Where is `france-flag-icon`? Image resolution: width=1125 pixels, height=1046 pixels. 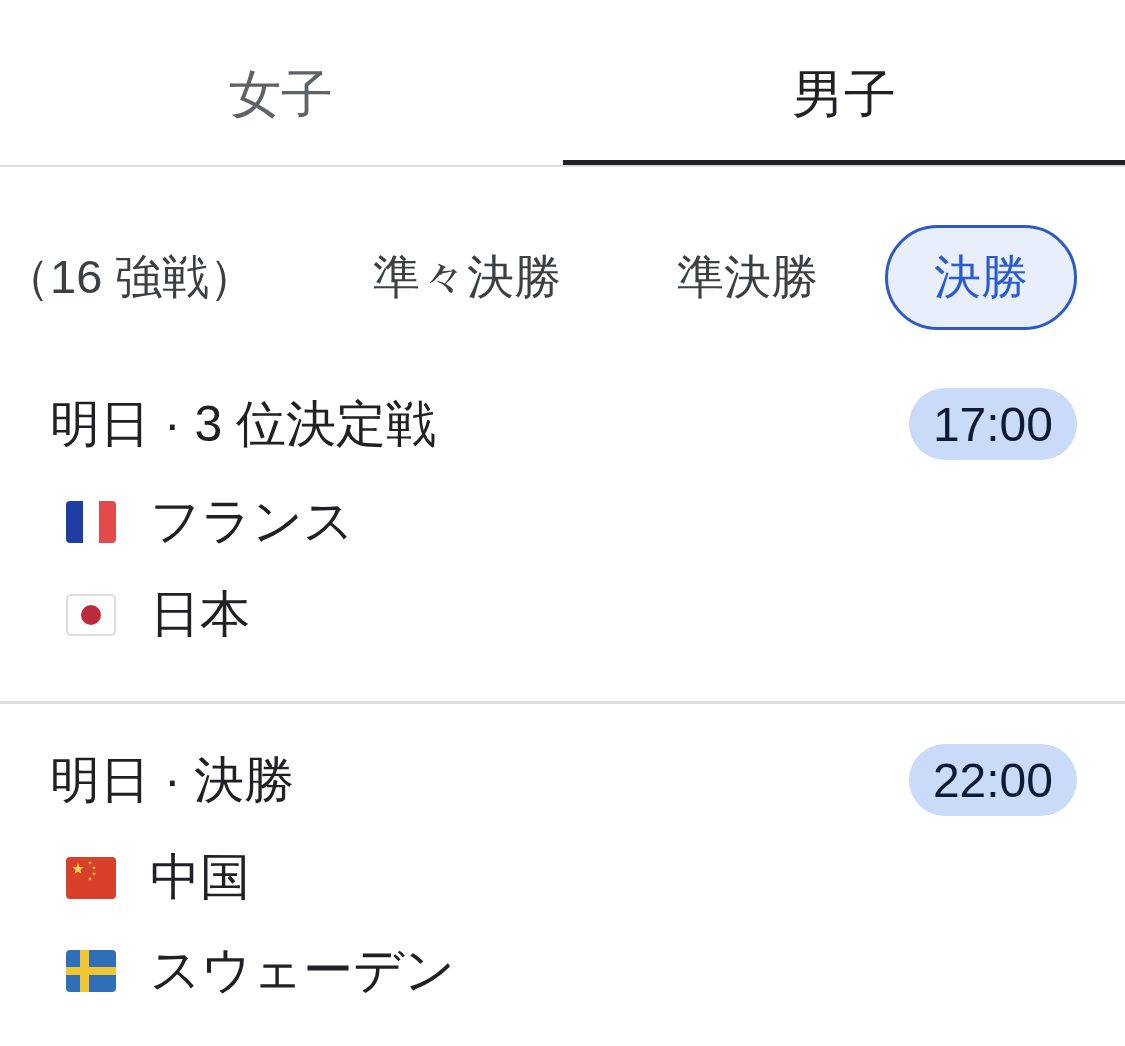 france-flag-icon is located at coordinates (91, 521).